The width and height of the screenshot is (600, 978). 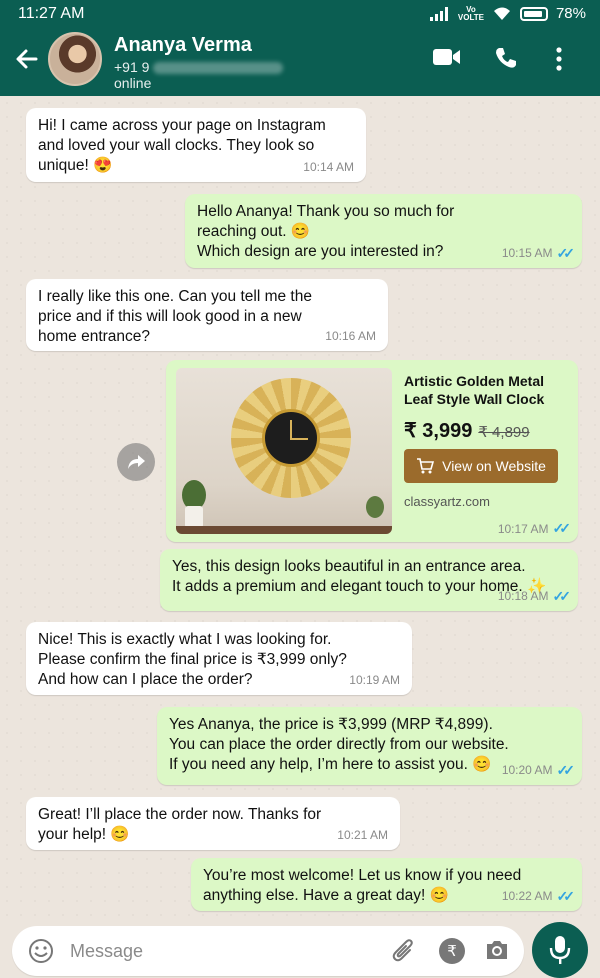 I want to click on battery-percent: 78%, so click(x=570, y=13).